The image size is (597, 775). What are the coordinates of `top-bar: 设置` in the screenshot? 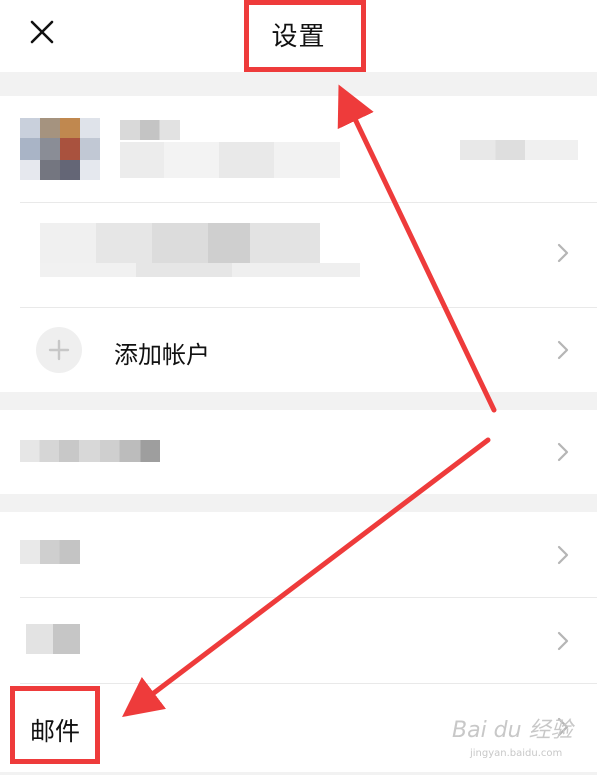 It's located at (298, 36).